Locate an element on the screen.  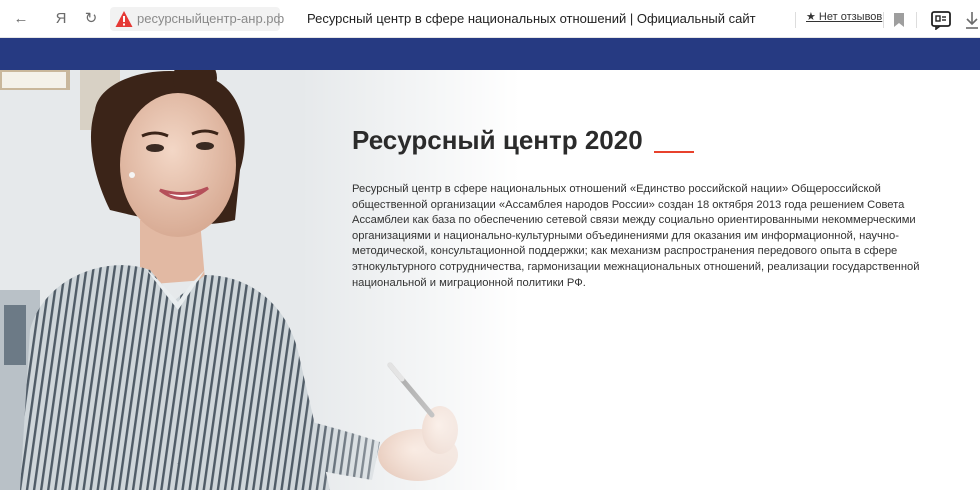
bookmark-icon is located at coordinates (899, 20).